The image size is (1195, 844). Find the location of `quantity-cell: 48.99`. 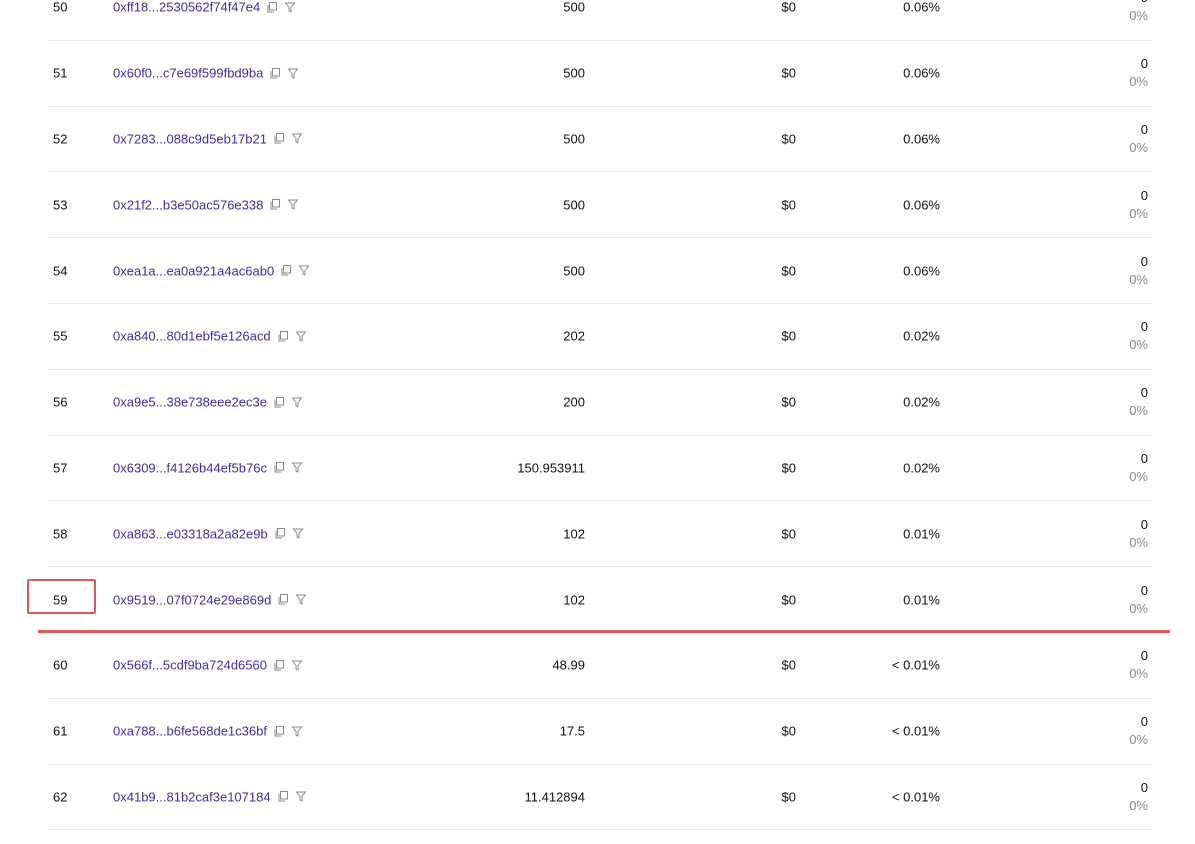

quantity-cell: 48.99 is located at coordinates (568, 665).